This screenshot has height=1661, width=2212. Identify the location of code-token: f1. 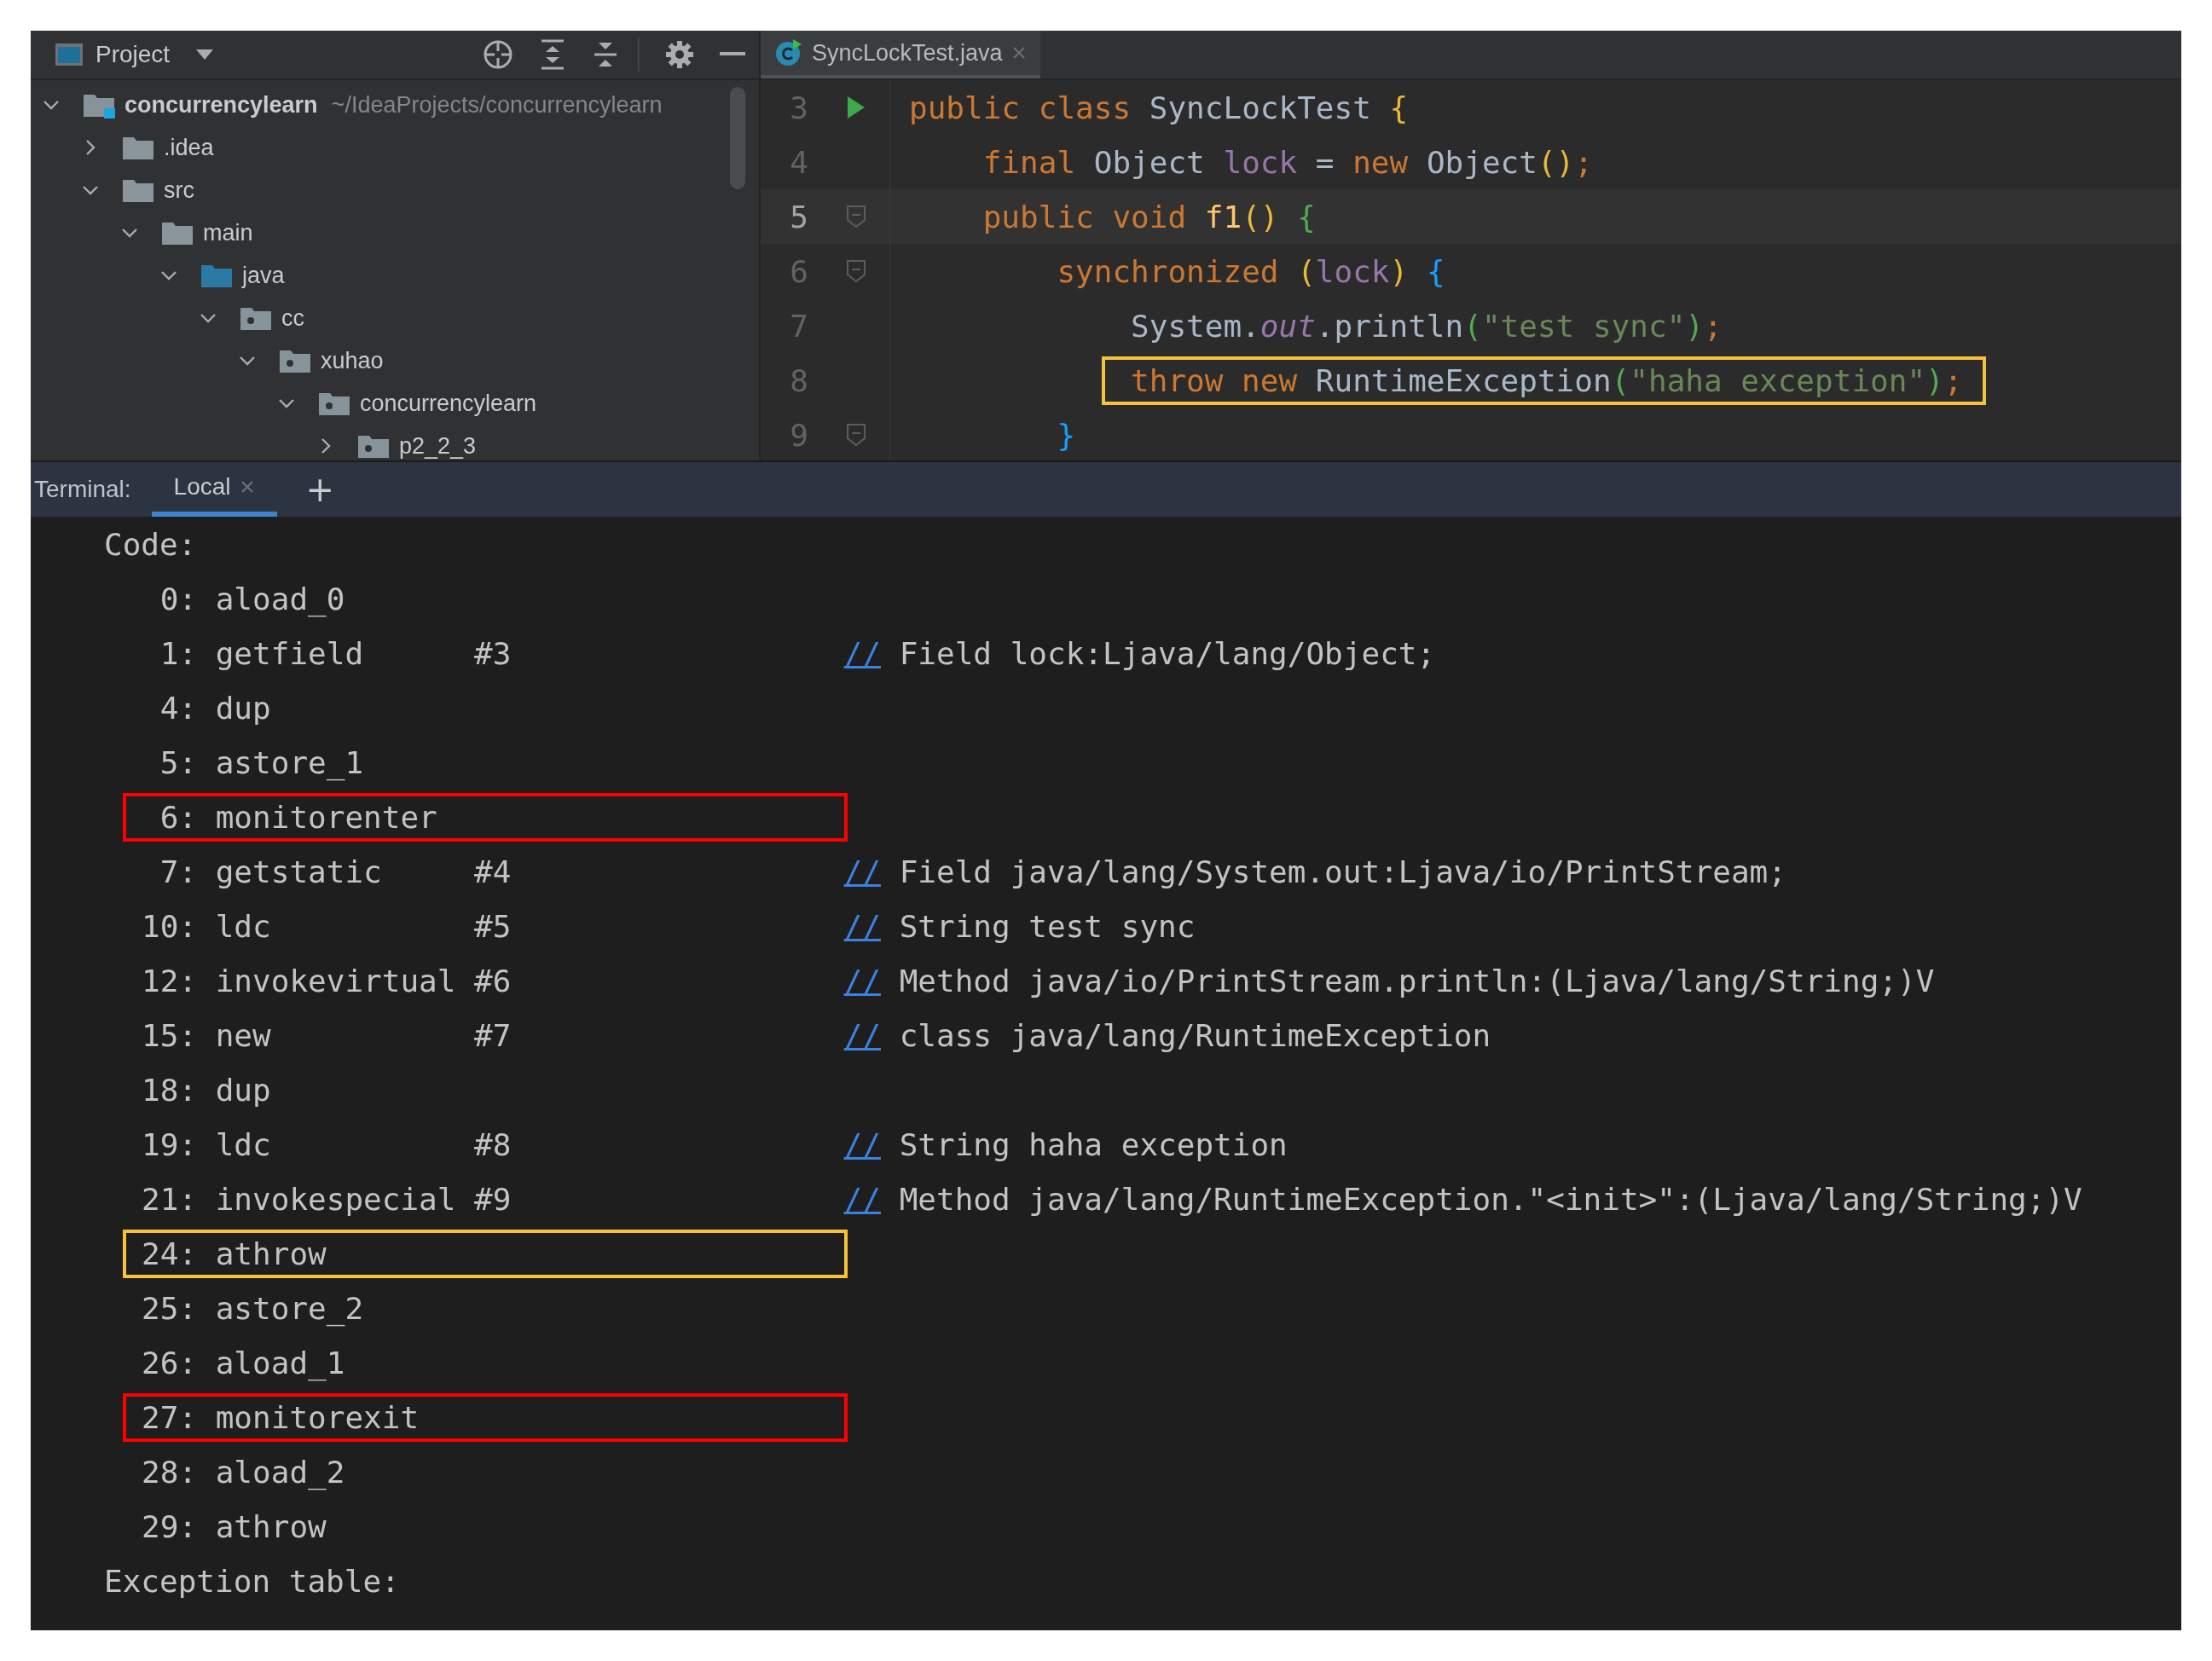
(1223, 216).